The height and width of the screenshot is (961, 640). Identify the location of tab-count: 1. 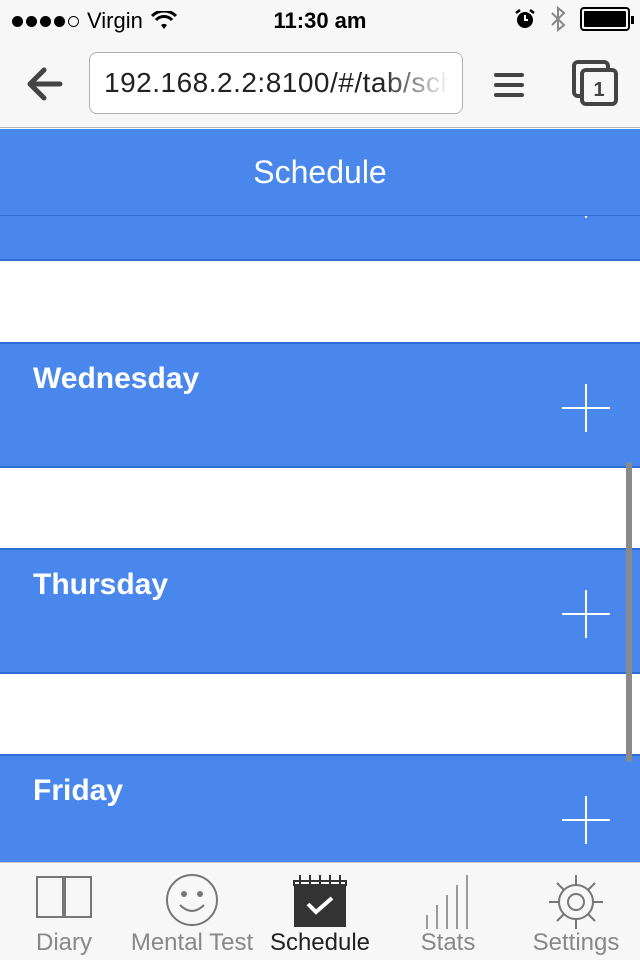
(598, 90).